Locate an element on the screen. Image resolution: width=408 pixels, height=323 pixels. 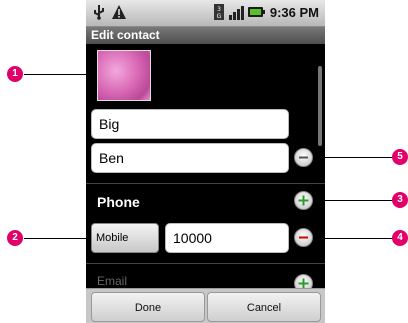
remove-phone-button is located at coordinates (303, 237).